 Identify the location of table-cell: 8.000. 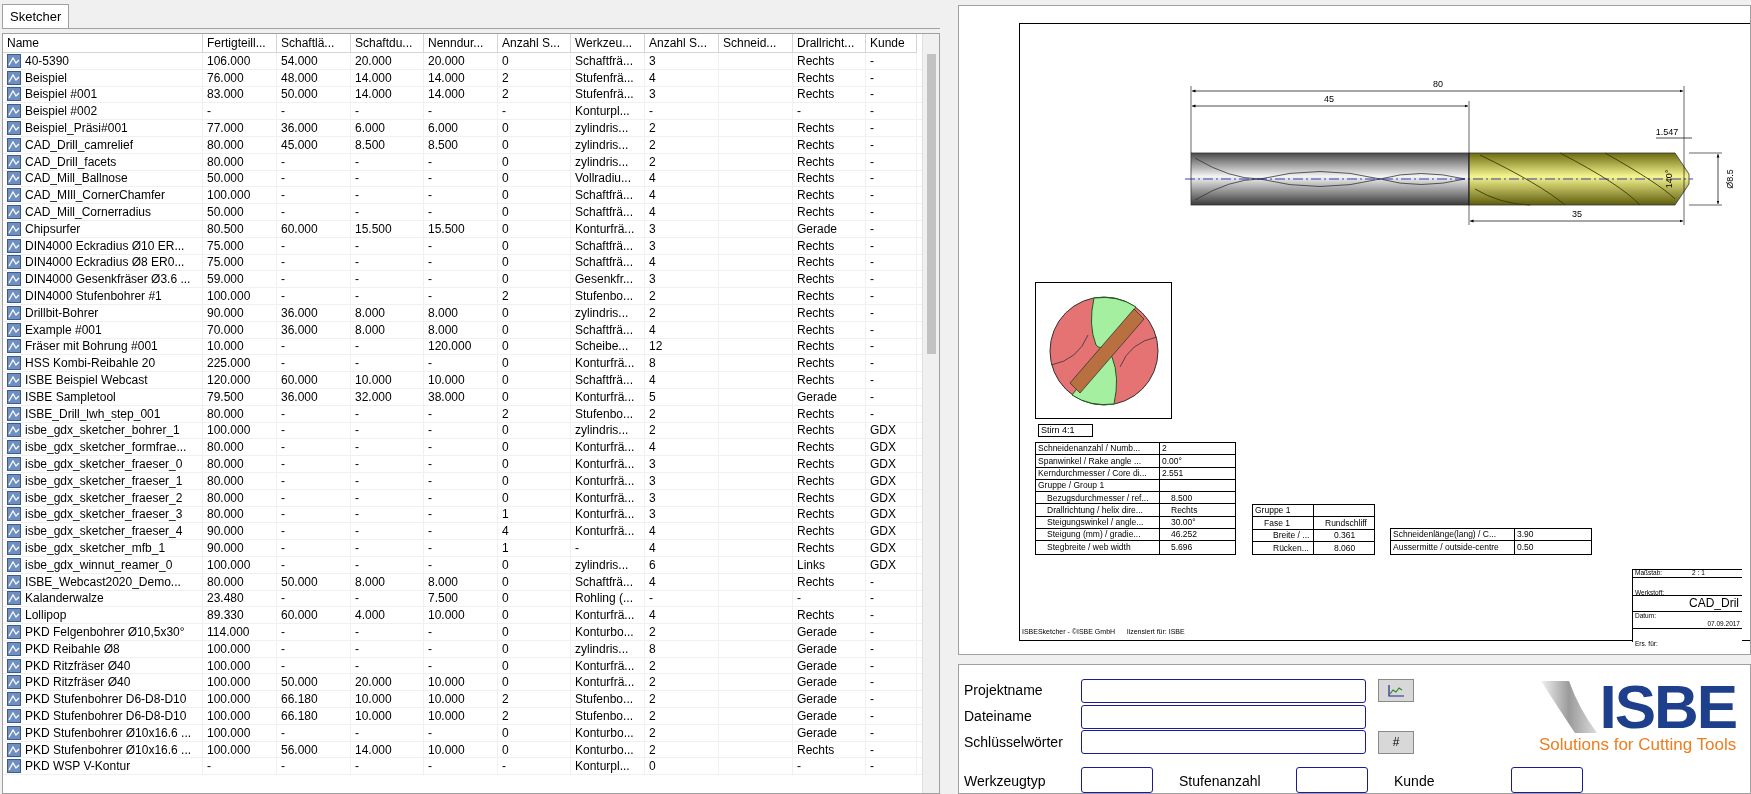
(443, 581).